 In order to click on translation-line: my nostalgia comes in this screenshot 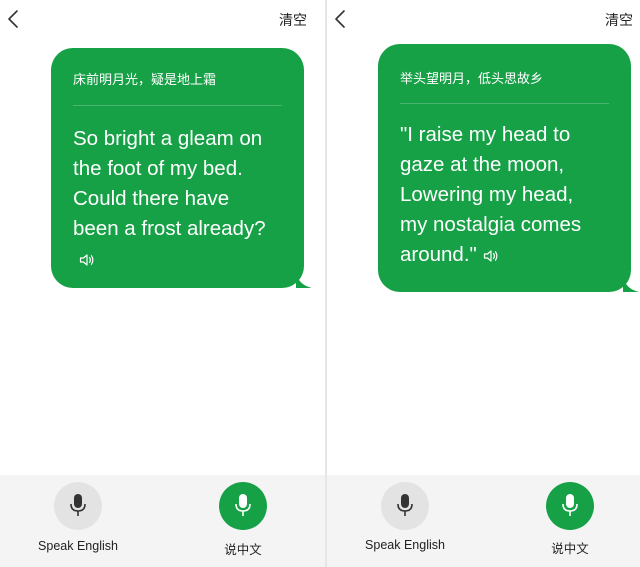, I will do `click(491, 224)`.